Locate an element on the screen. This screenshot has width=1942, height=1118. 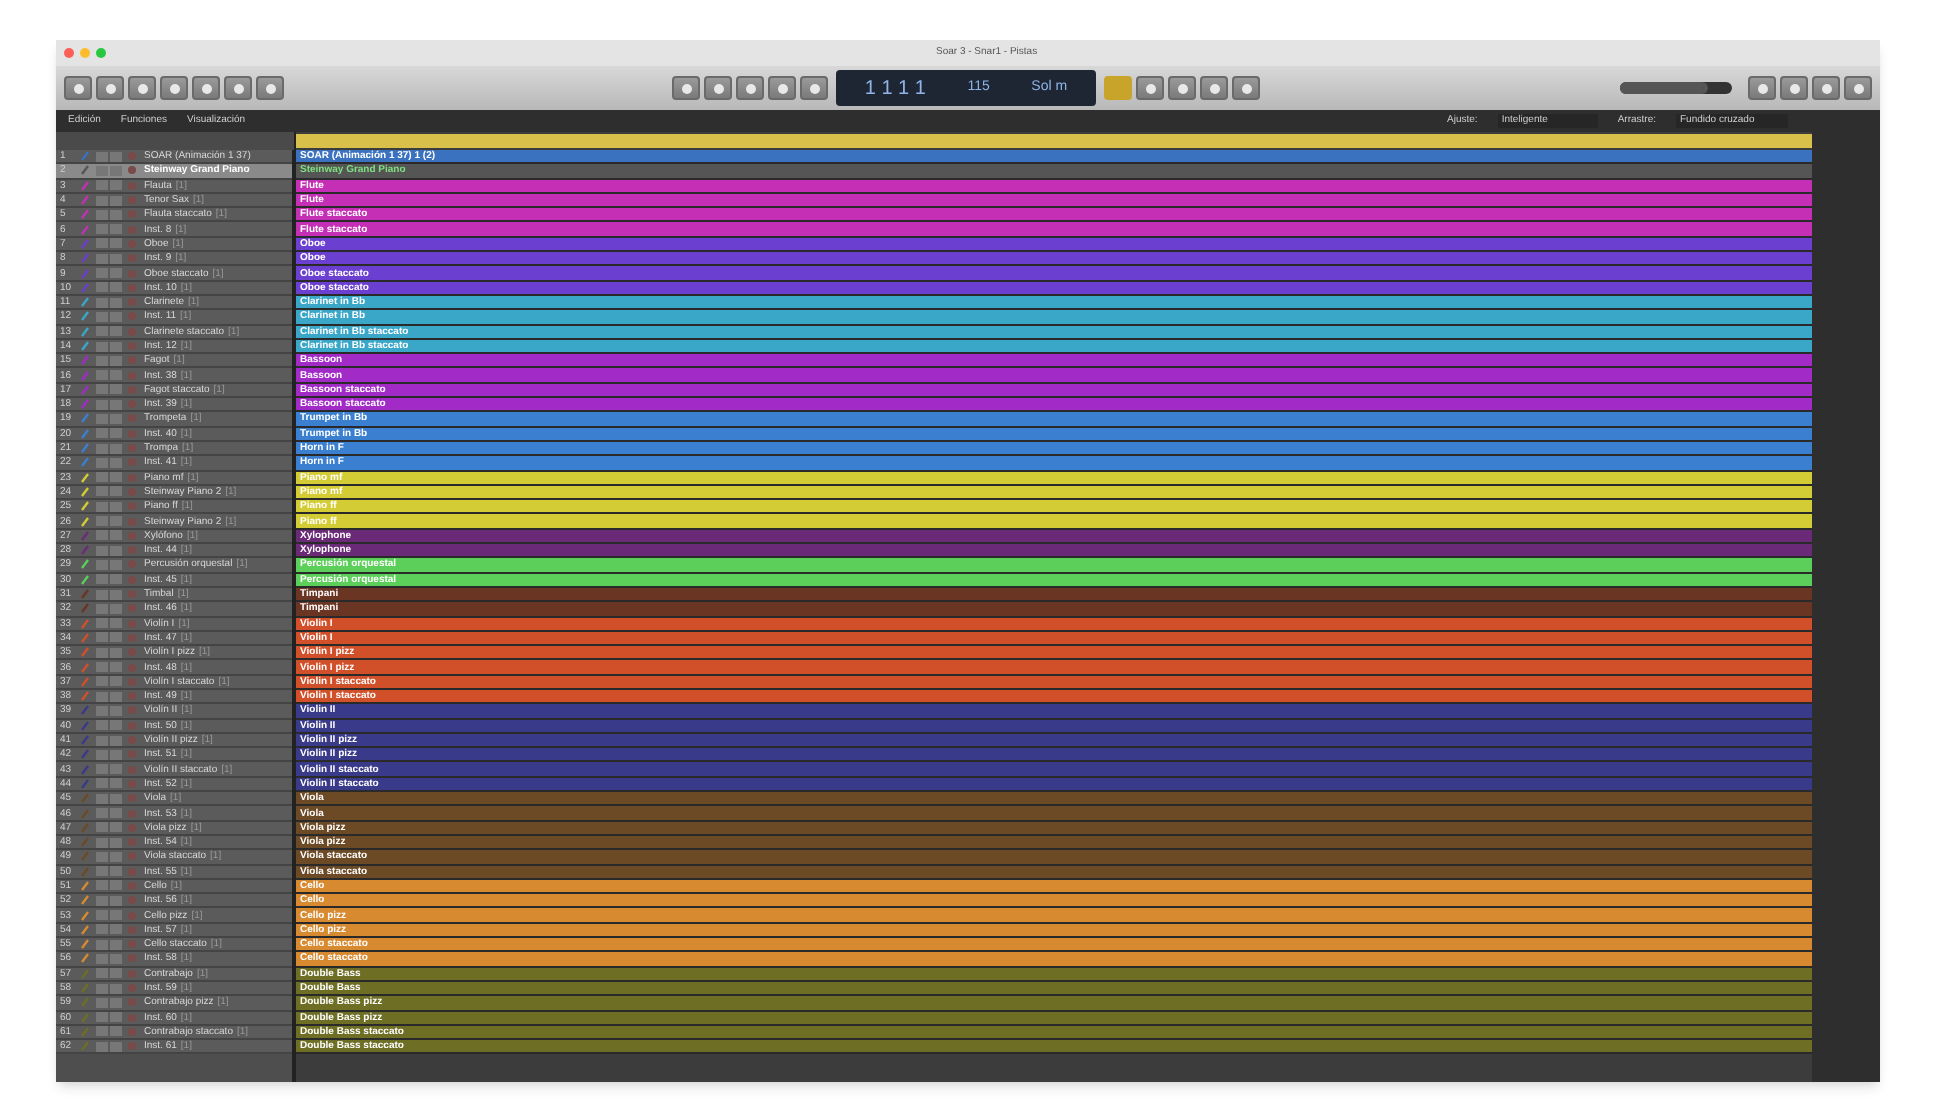
minimize-button is located at coordinates (85, 53).